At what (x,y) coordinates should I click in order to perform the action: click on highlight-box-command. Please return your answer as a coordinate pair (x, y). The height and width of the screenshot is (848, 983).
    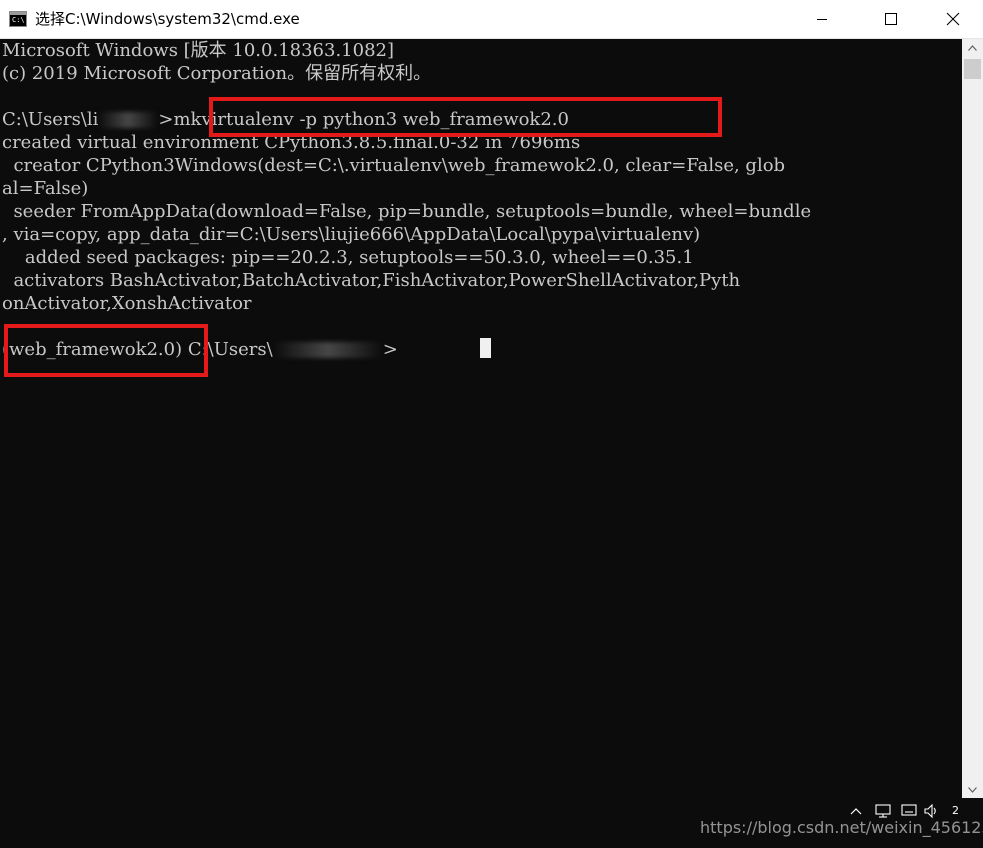
    Looking at the image, I should click on (465, 117).